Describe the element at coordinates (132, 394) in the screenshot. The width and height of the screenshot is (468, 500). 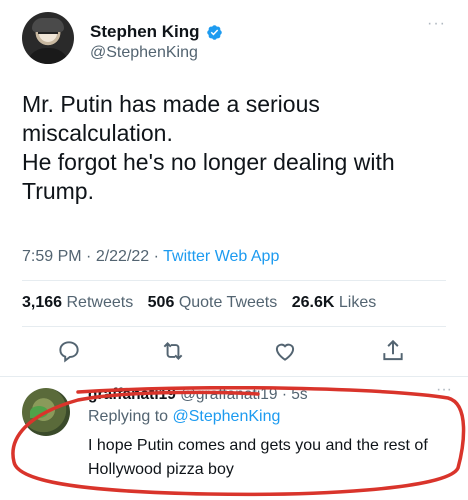
I see `reply-display-name: graffanati19` at that location.